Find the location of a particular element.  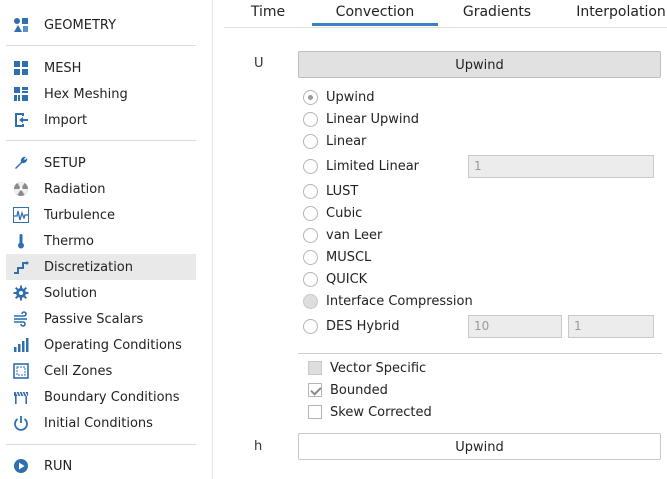

radio-label: QUICK is located at coordinates (347, 279).